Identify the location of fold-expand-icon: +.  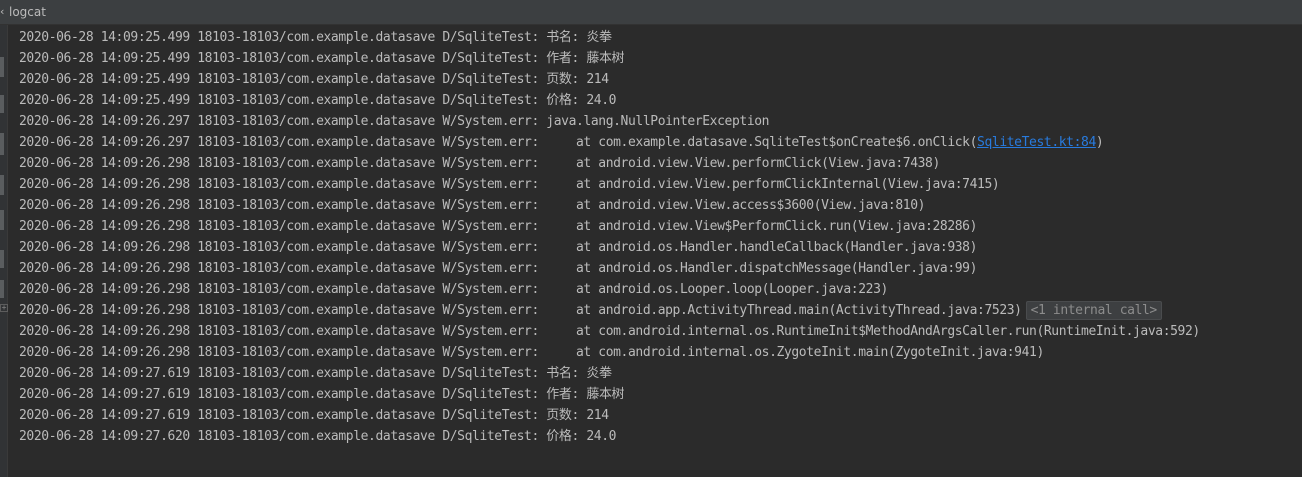
(4, 308).